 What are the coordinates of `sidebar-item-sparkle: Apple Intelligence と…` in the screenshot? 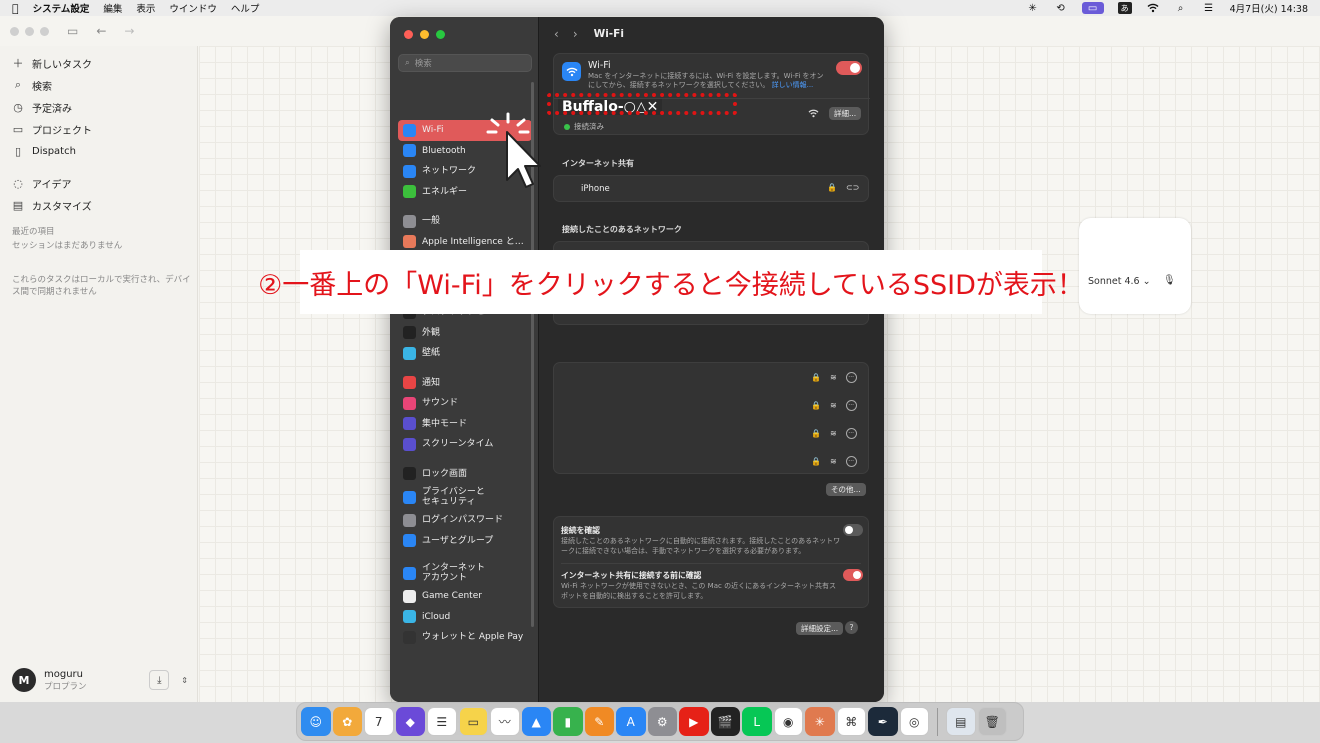 It's located at (465, 242).